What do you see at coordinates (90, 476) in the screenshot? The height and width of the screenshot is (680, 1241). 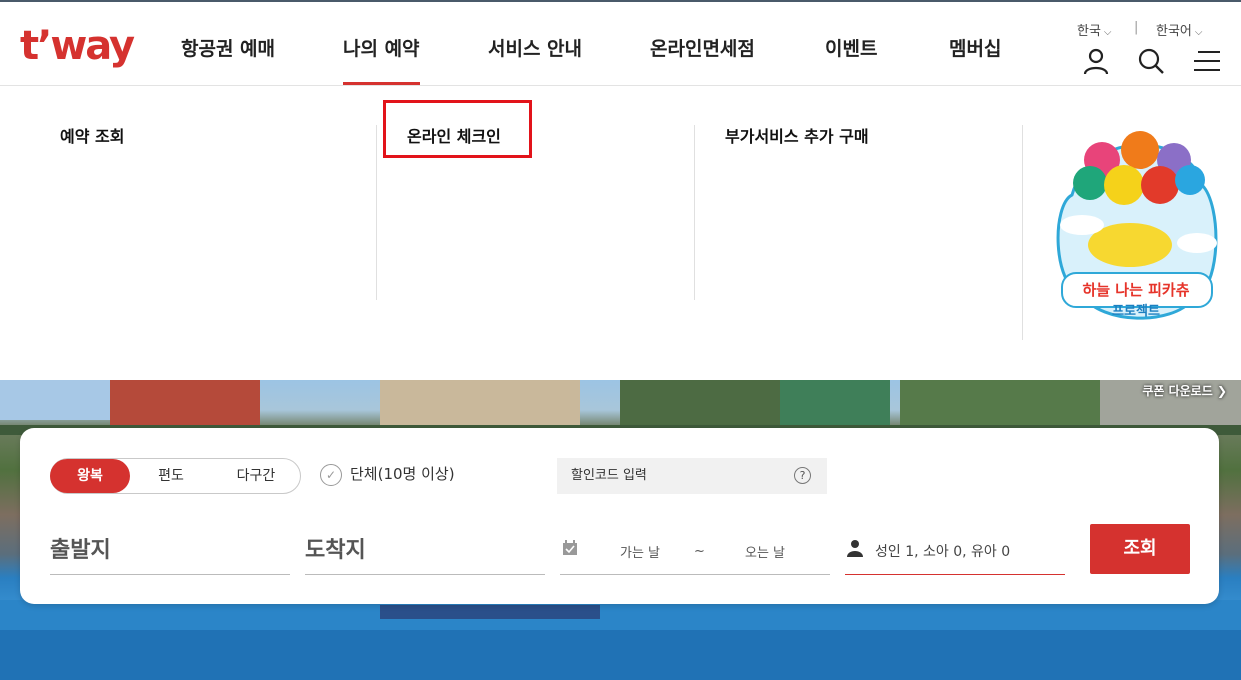 I see `trip-type-roundtrip: 왕복` at bounding box center [90, 476].